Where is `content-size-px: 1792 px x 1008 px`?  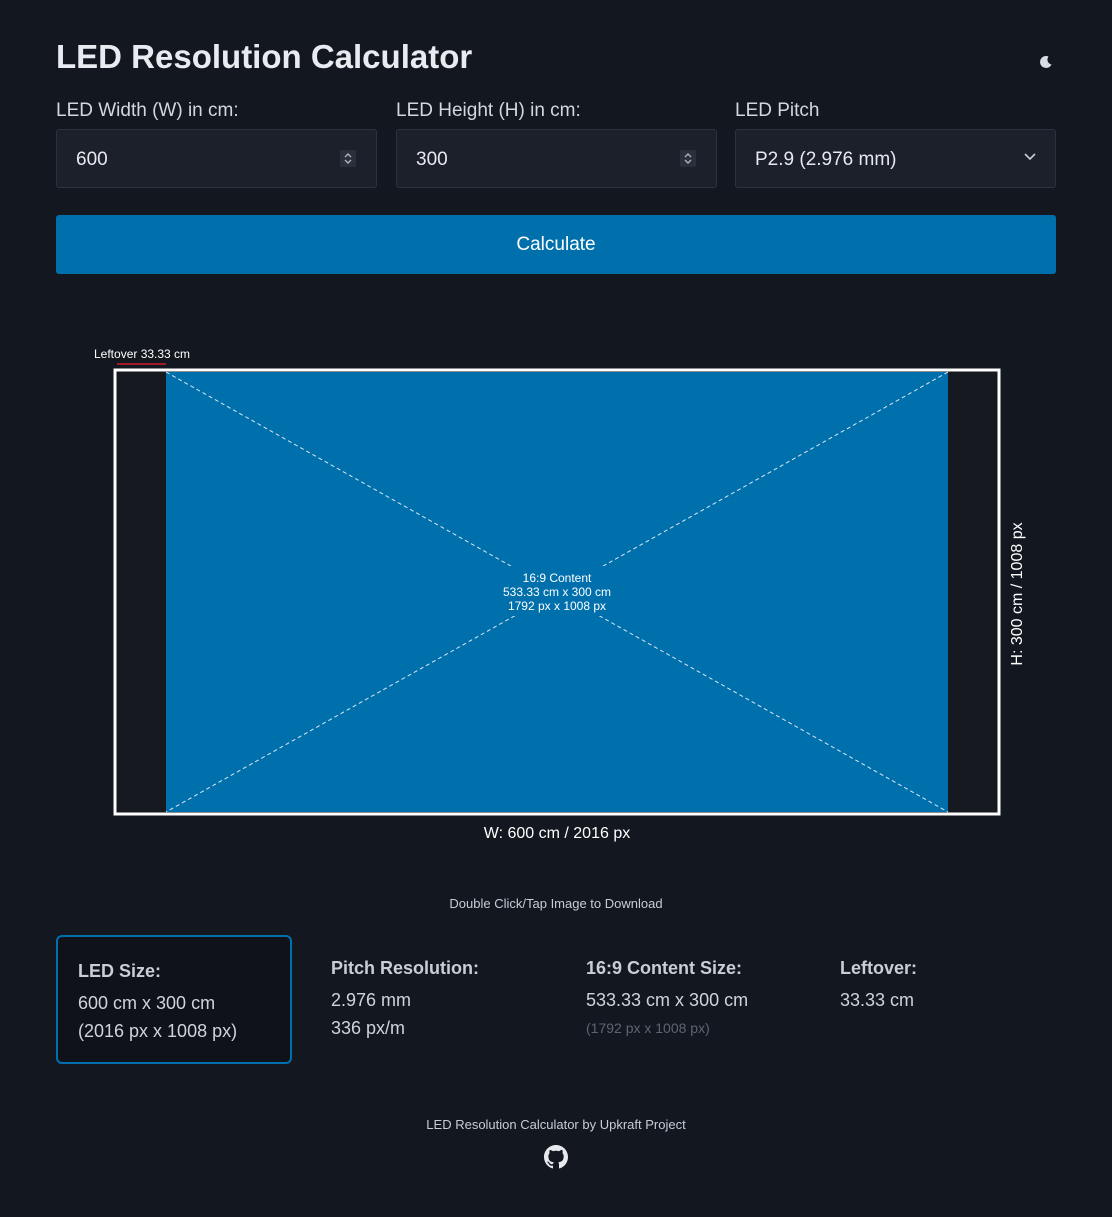
content-size-px: 1792 px x 1008 px is located at coordinates (557, 606).